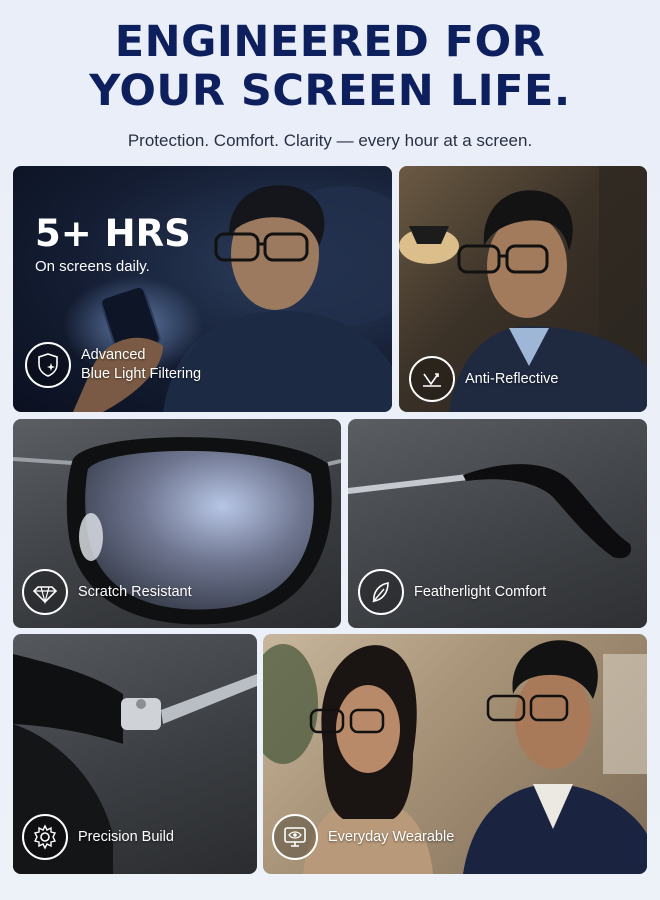 This screenshot has width=660, height=900. Describe the element at coordinates (330, 91) in the screenshot. I see `headline-line-2: YOUR SCREEN LIFE.` at that location.